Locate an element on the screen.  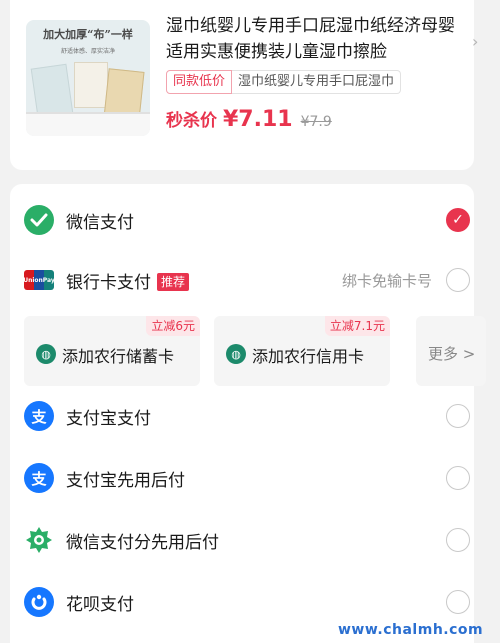
payment-label: 支付宝先用后付 is located at coordinates (125, 480).